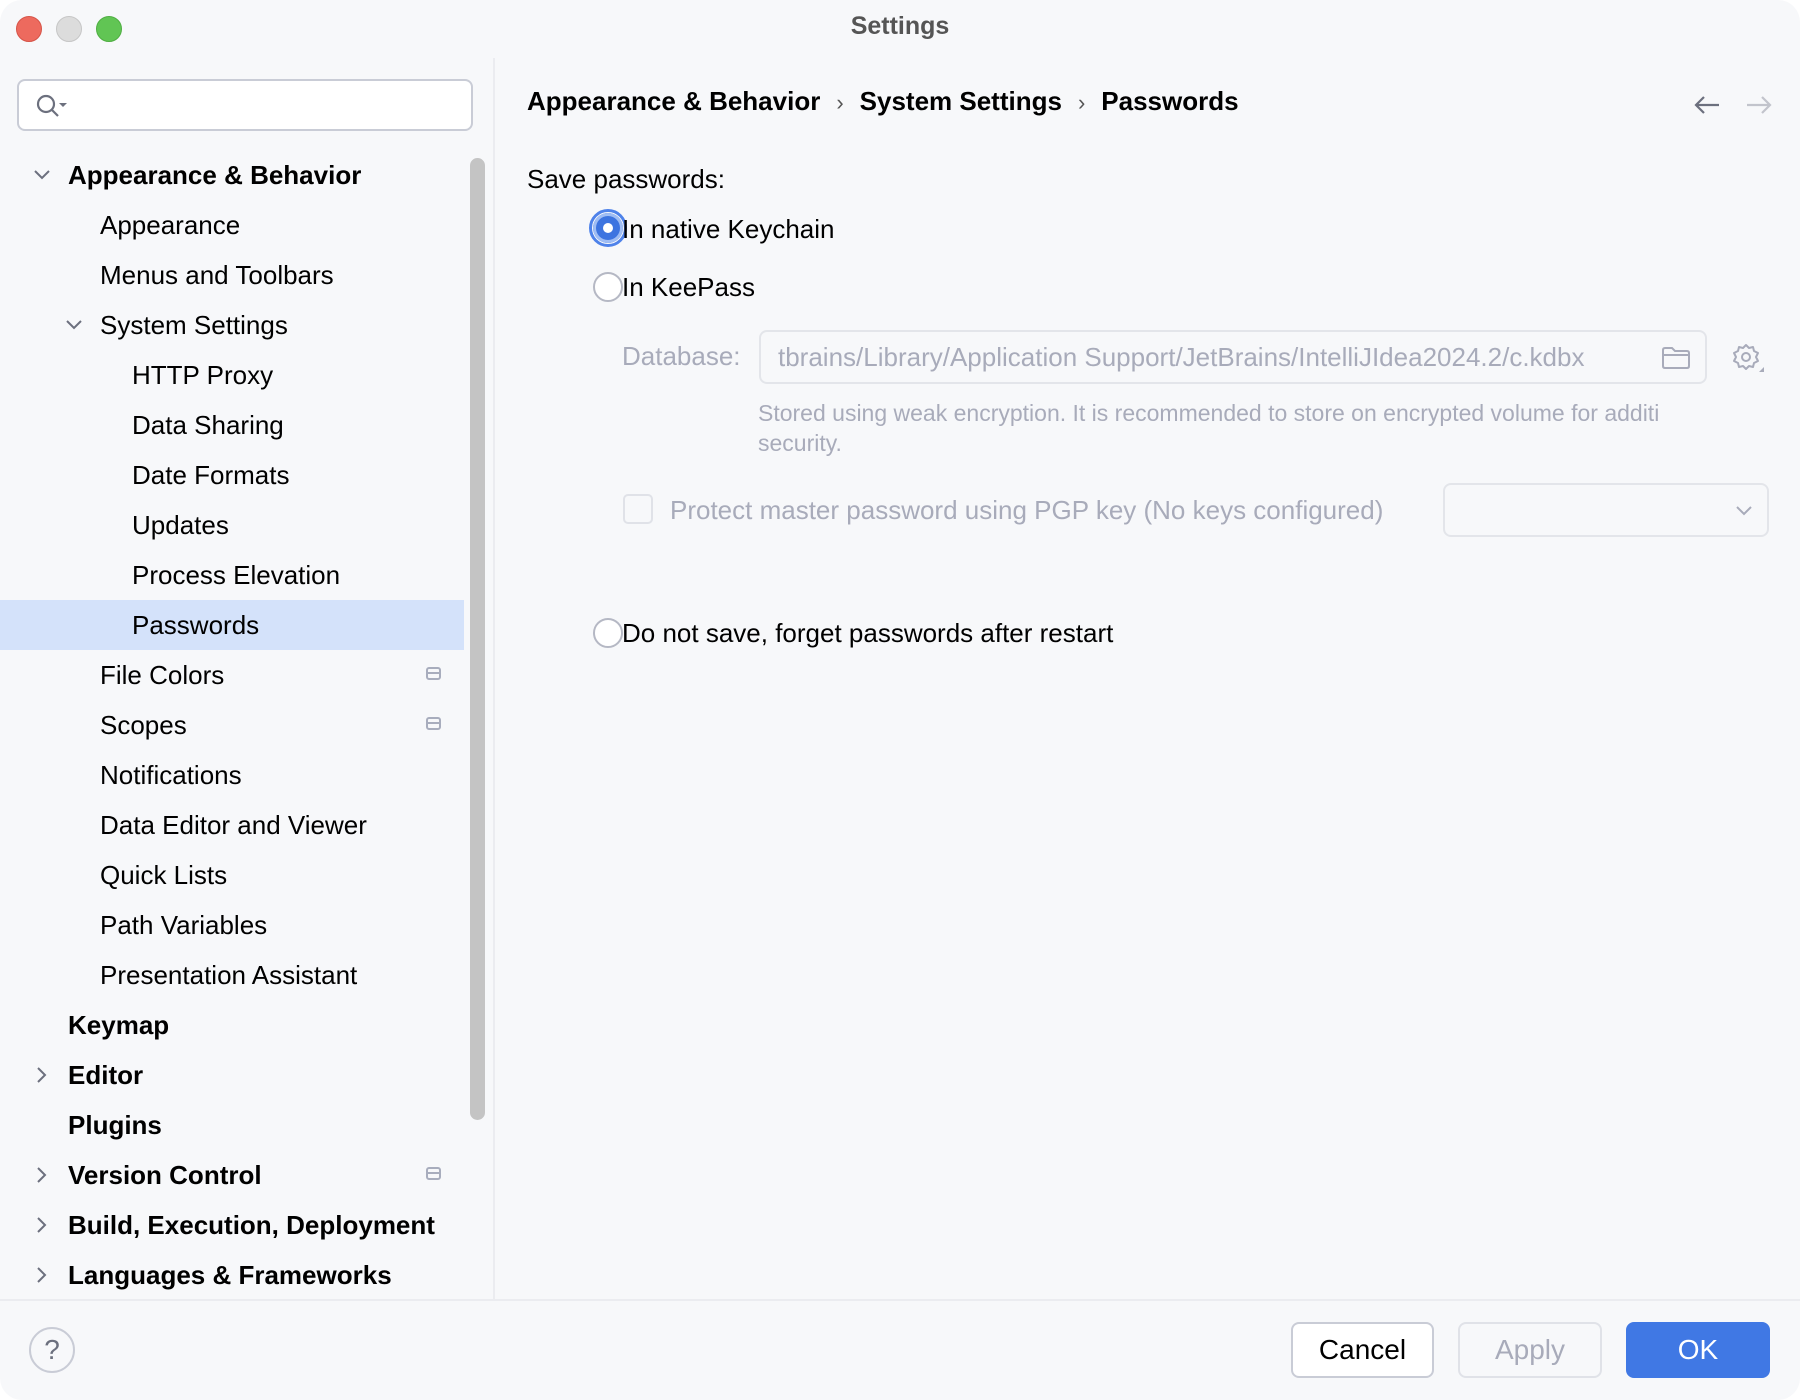  Describe the element at coordinates (1530, 1350) in the screenshot. I see `apply-button: Apply` at that location.